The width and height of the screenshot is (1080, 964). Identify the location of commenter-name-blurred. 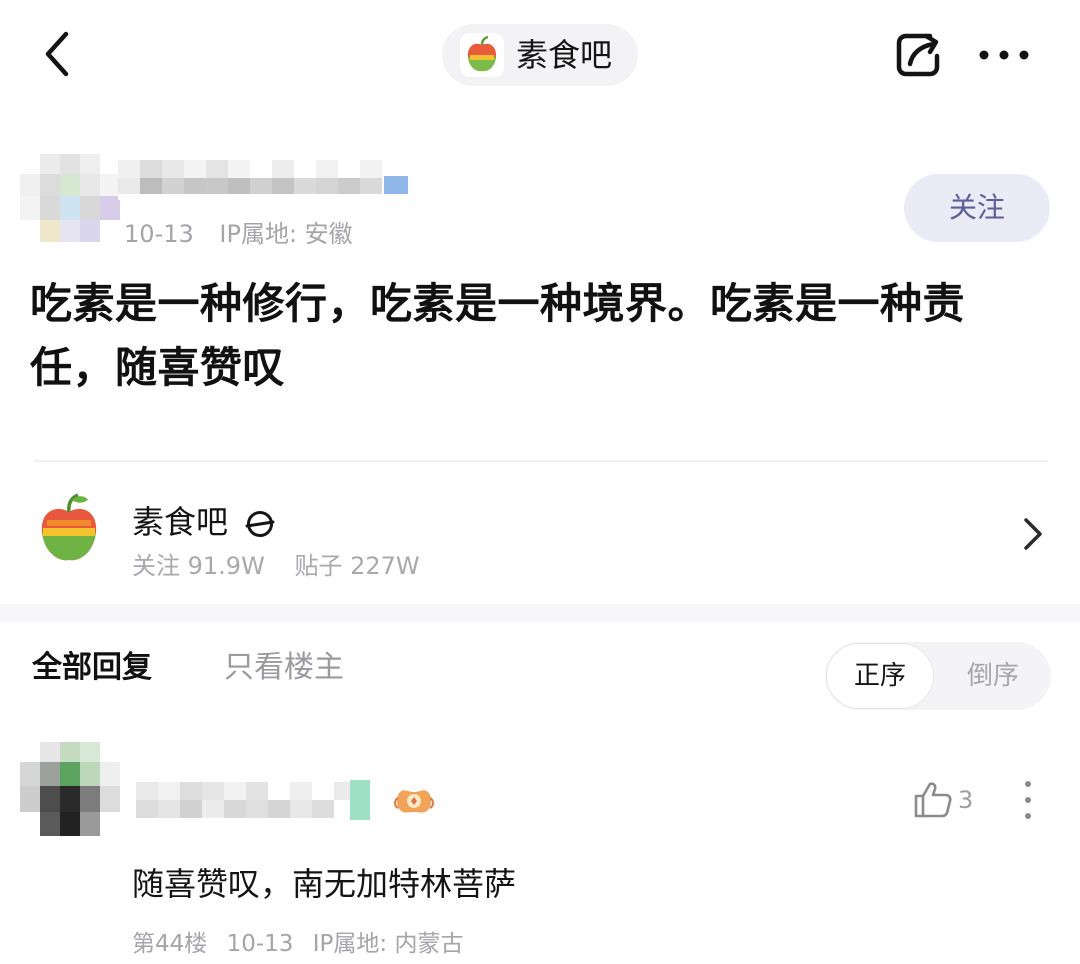
(260, 800).